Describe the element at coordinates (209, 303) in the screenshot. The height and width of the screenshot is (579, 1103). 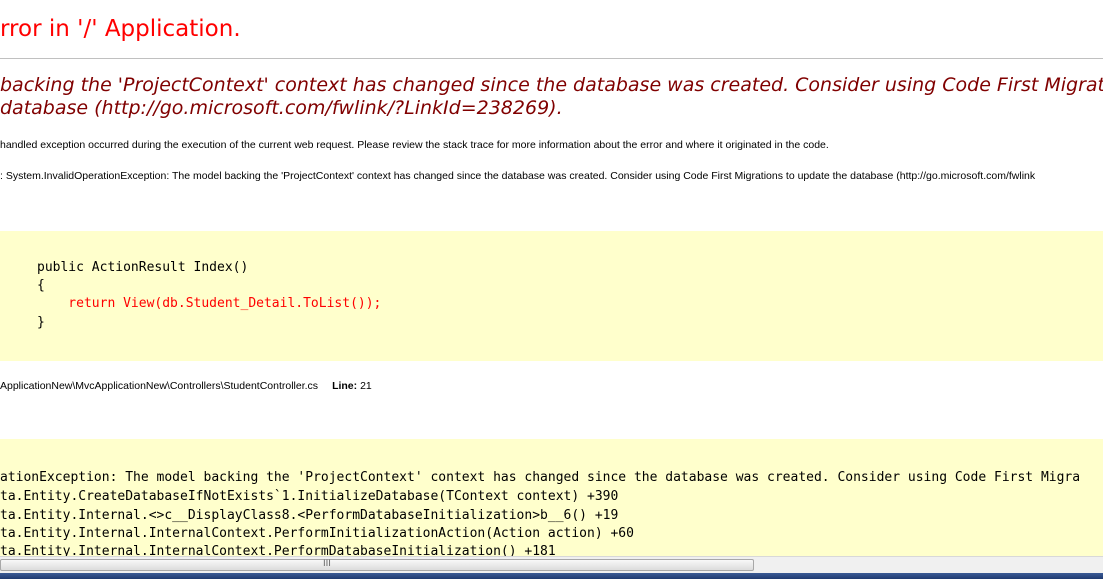
I see `source-code-error-line: return View(db.Student_Detail.ToList());` at that location.